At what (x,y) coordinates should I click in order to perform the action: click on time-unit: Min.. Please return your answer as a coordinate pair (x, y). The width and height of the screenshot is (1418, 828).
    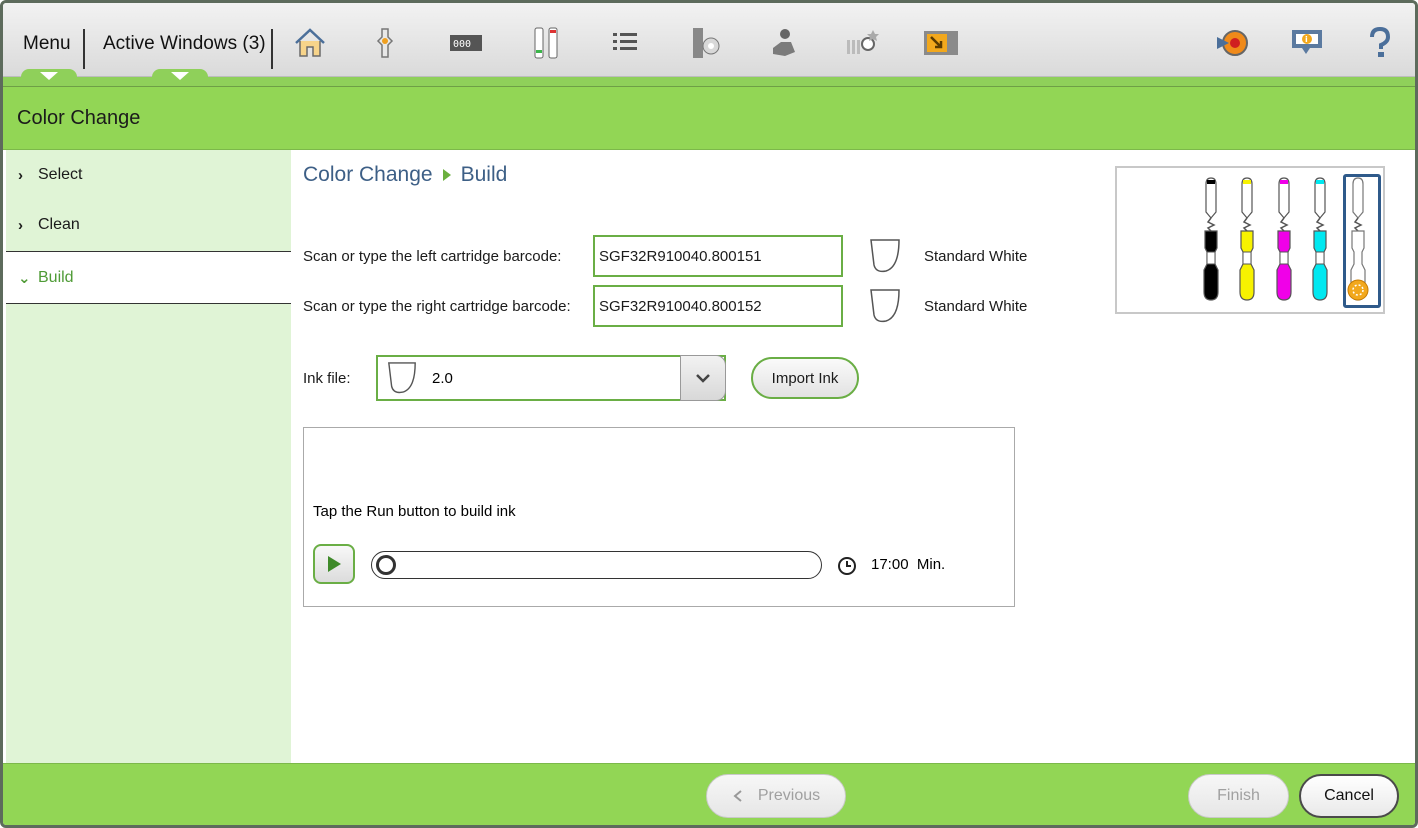
    Looking at the image, I should click on (931, 564).